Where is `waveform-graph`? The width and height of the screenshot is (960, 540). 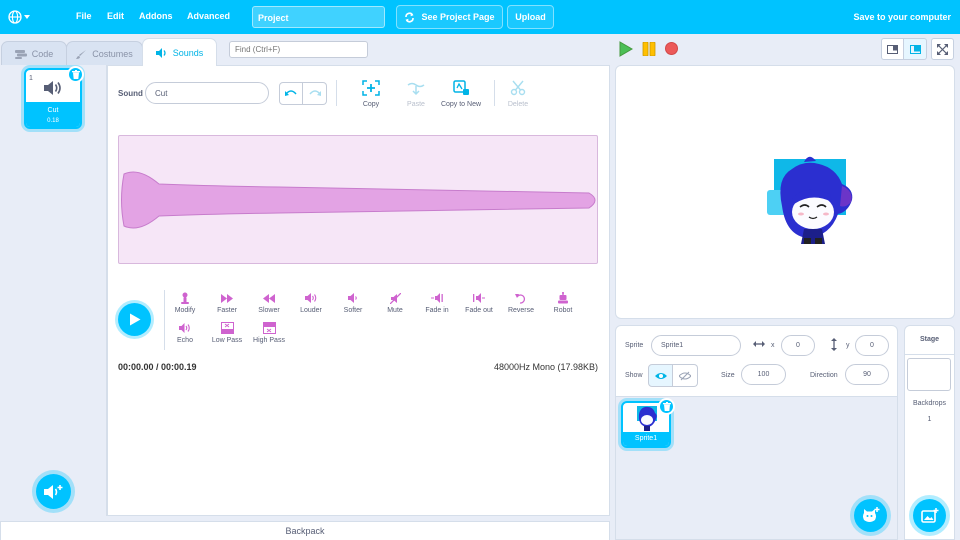
waveform-graph is located at coordinates (358, 200).